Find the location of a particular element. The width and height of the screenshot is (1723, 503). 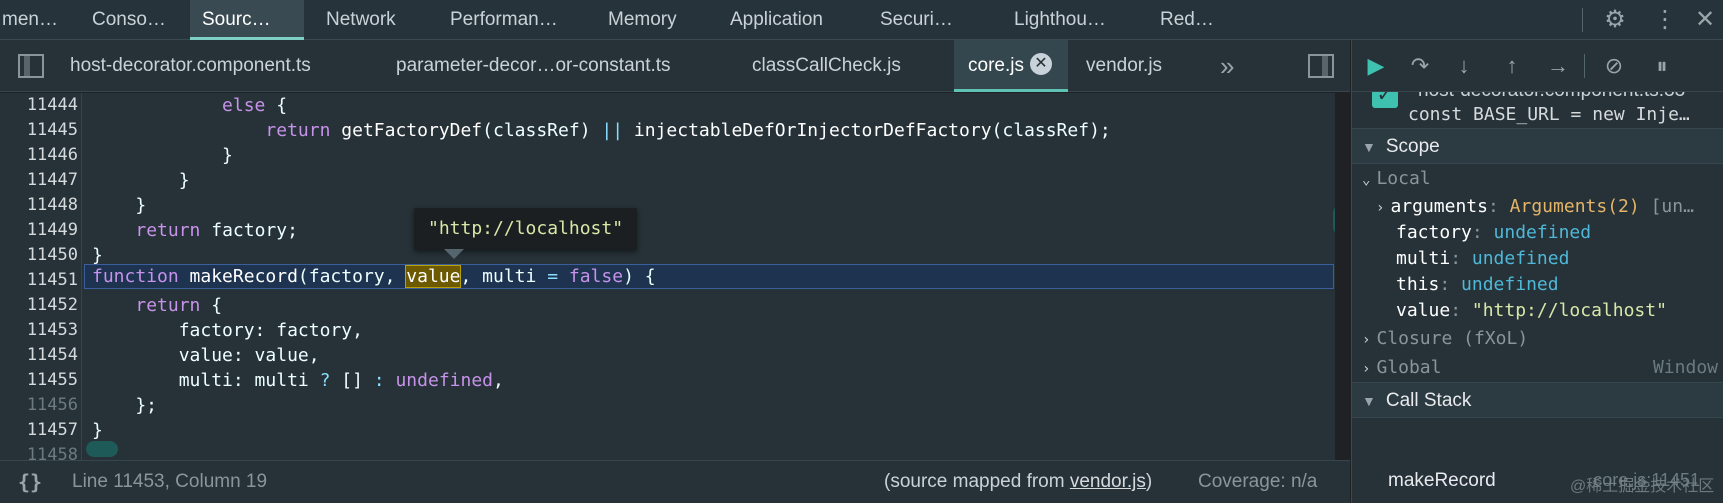

line-number: 11445 is located at coordinates (39, 130).